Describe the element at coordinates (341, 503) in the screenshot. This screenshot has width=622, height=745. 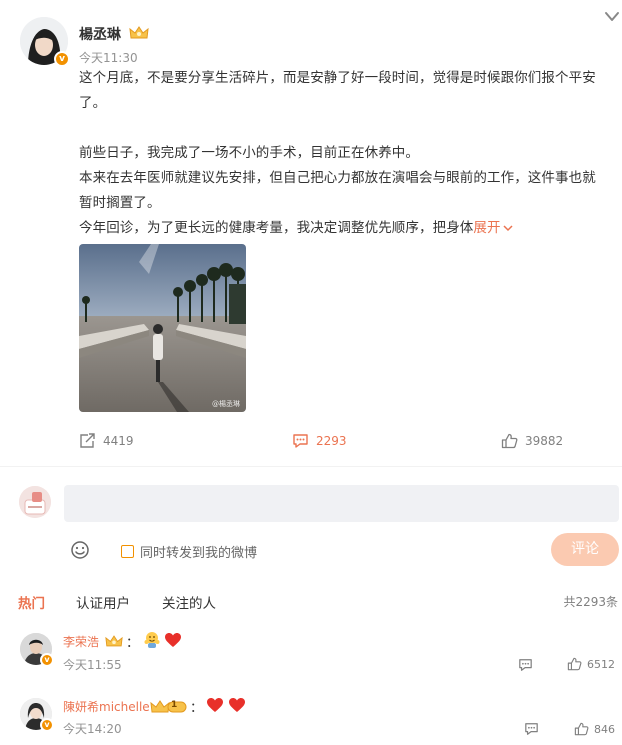
I see `comment-input` at that location.